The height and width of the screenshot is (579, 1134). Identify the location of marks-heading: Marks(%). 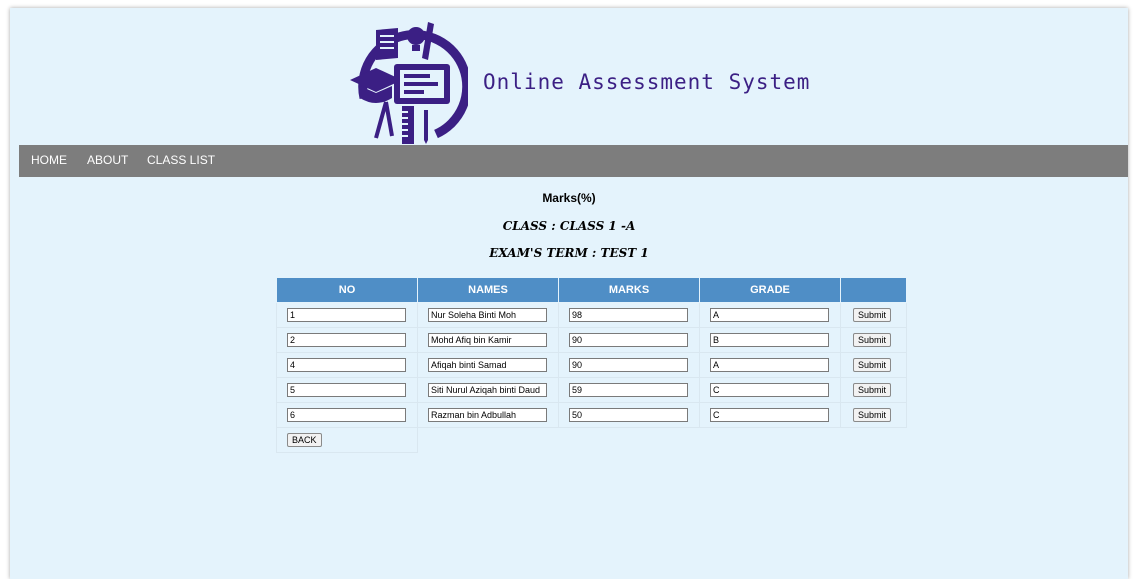
(569, 198).